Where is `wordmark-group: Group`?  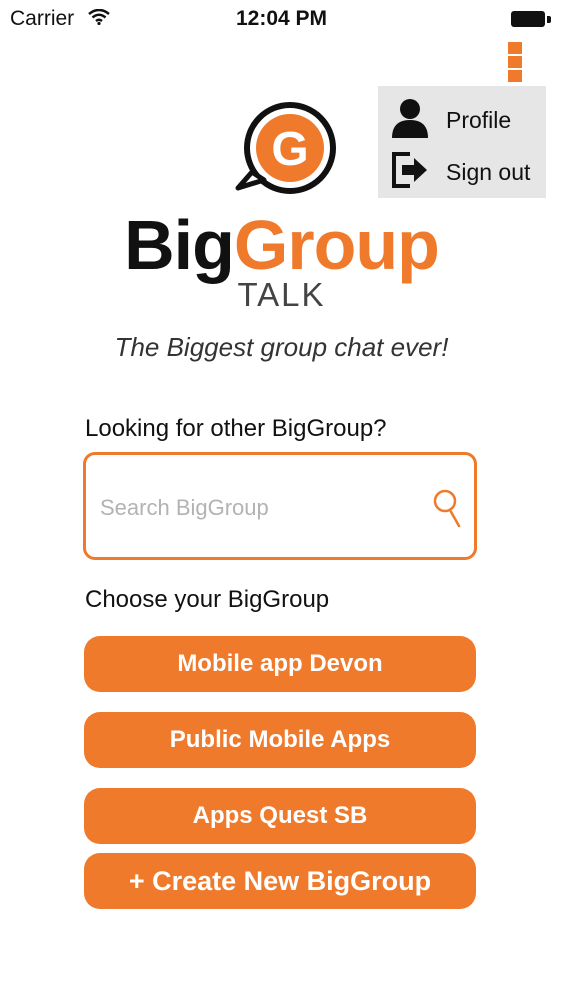 wordmark-group: Group is located at coordinates (336, 245).